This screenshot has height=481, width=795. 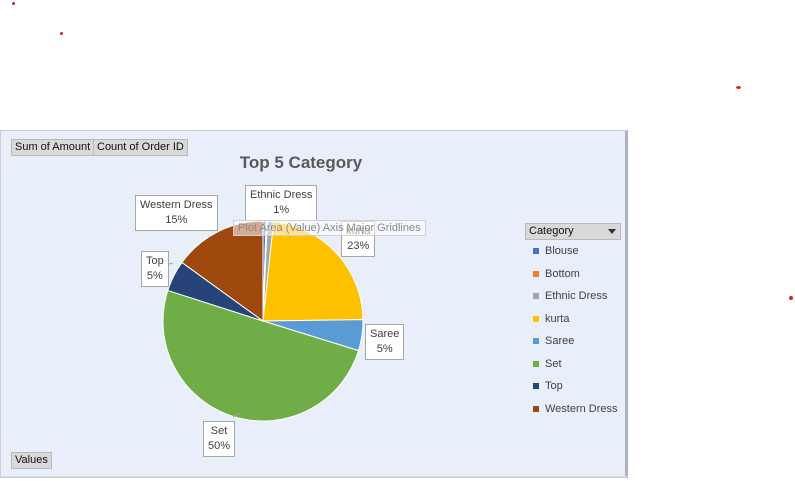 I want to click on legend-item-saree: Saree, so click(x=573, y=341).